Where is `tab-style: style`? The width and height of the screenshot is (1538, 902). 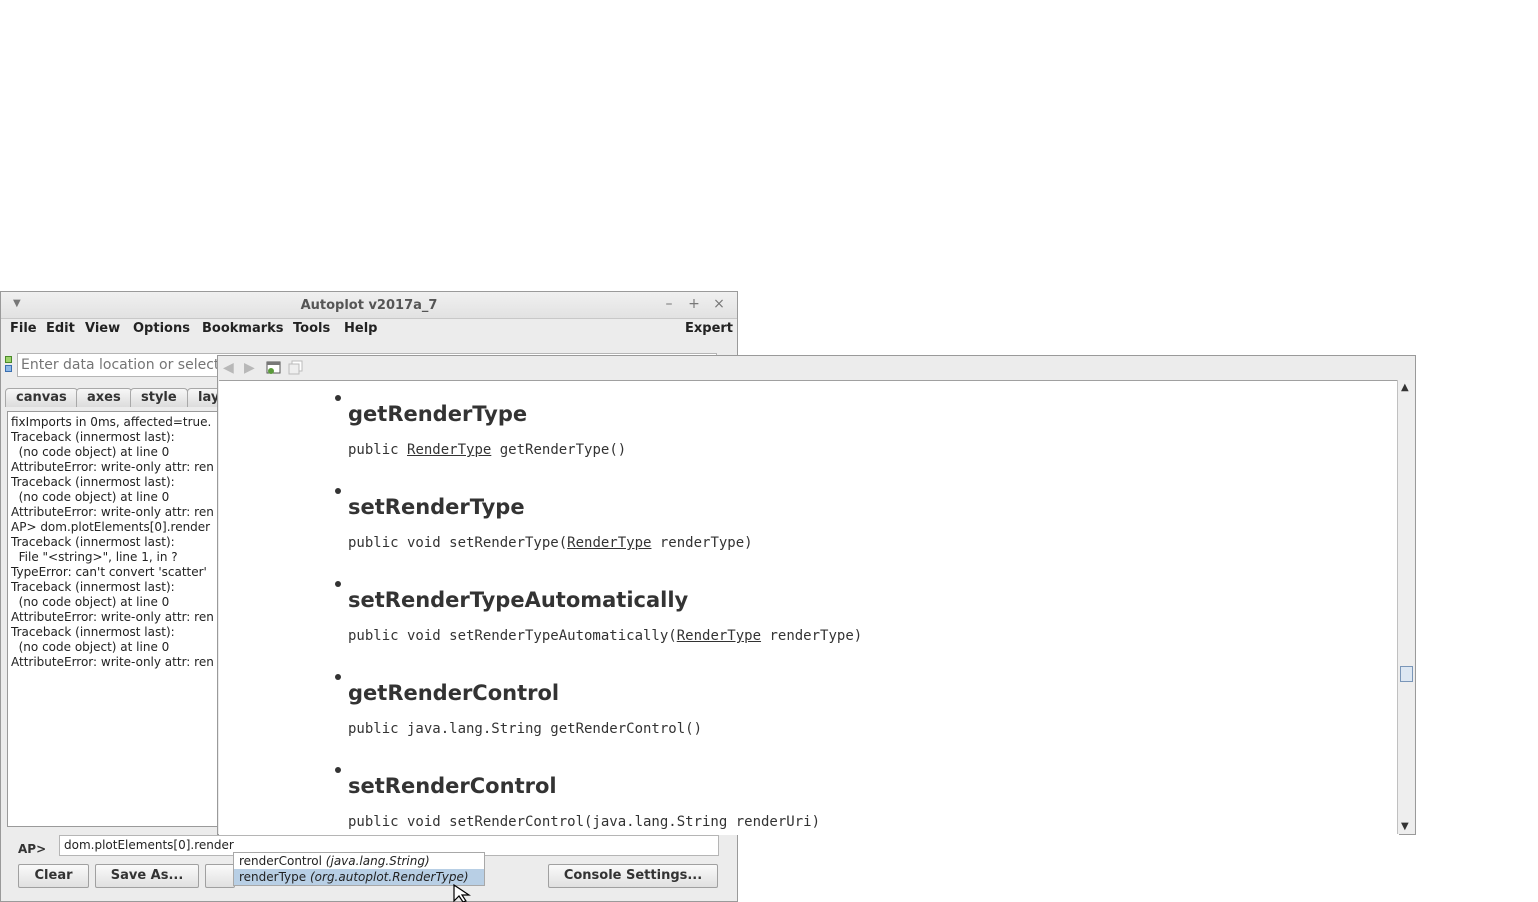 tab-style: style is located at coordinates (159, 397).